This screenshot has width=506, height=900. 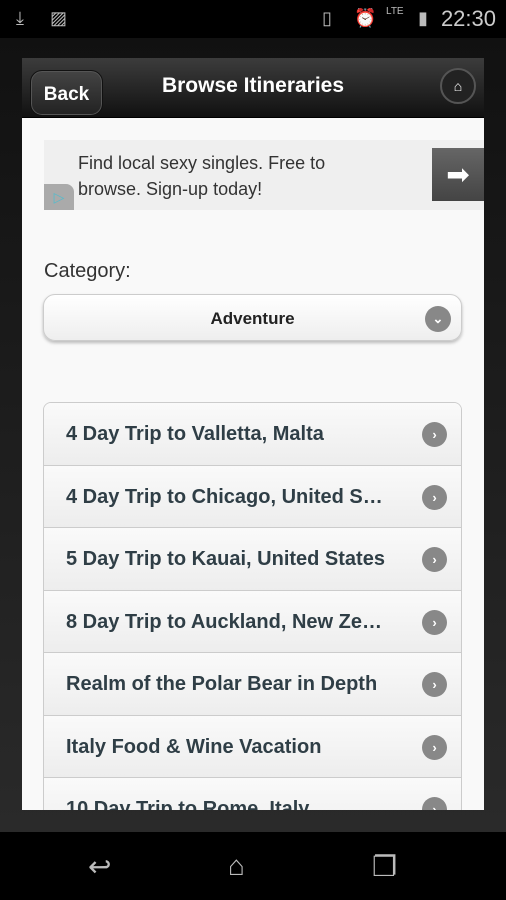 What do you see at coordinates (327, 18) in the screenshot?
I see `vibrate-icon: ▯` at bounding box center [327, 18].